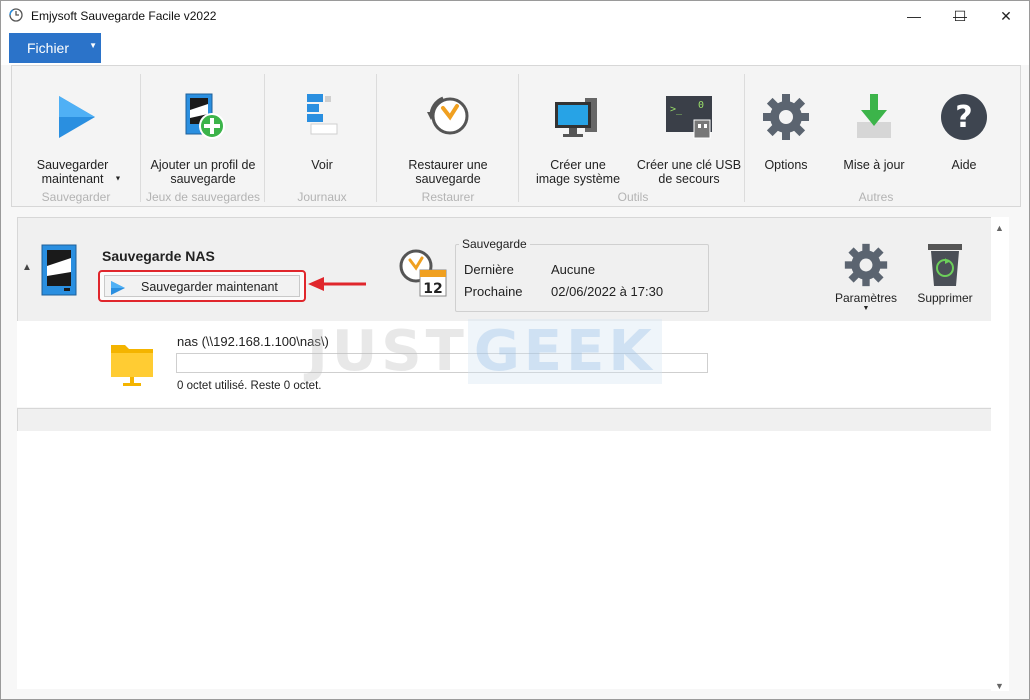  I want to click on collapse-chevron-icon: ▲, so click(27, 267).